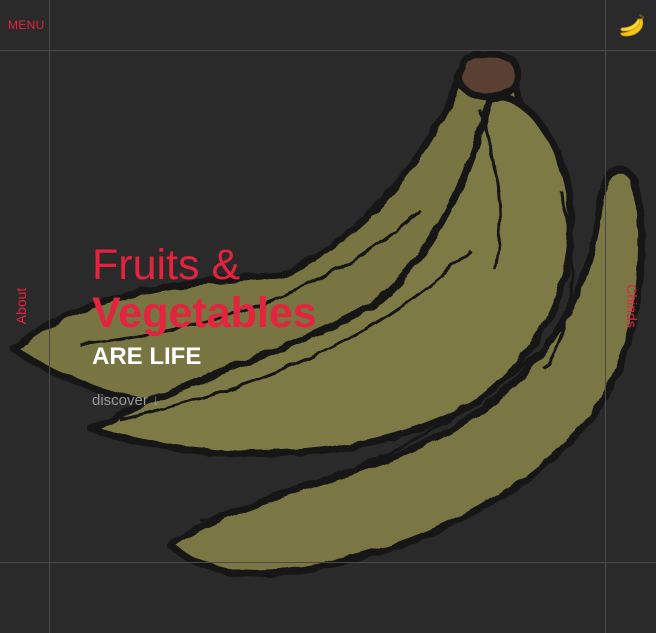  Describe the element at coordinates (632, 26) in the screenshot. I see `banana-icon` at that location.